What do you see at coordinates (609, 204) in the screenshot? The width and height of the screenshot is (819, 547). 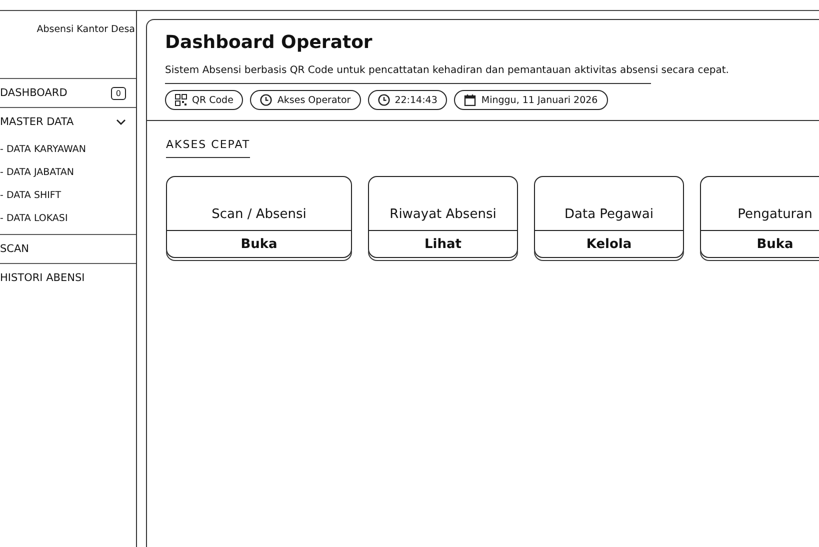 I see `card-title: Data Pegawai` at bounding box center [609, 204].